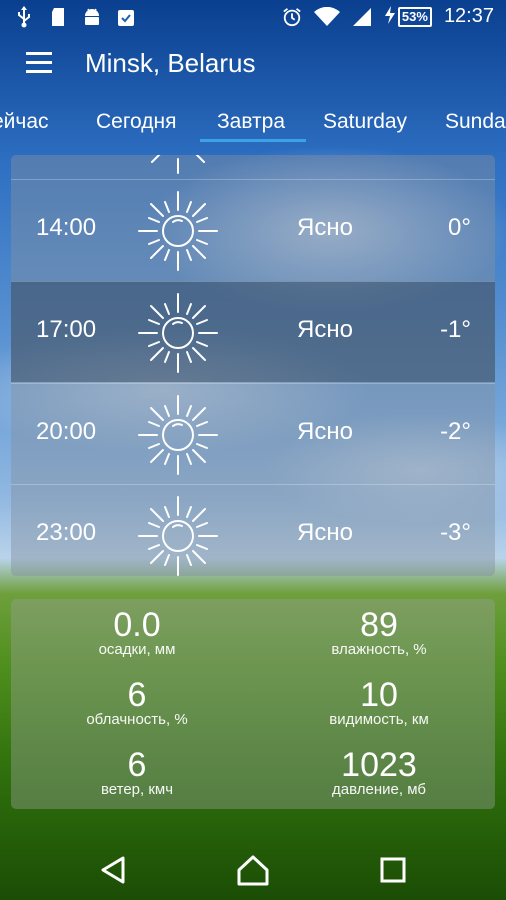  What do you see at coordinates (475, 122) in the screenshot?
I see `tab-sunday: Sunda` at bounding box center [475, 122].